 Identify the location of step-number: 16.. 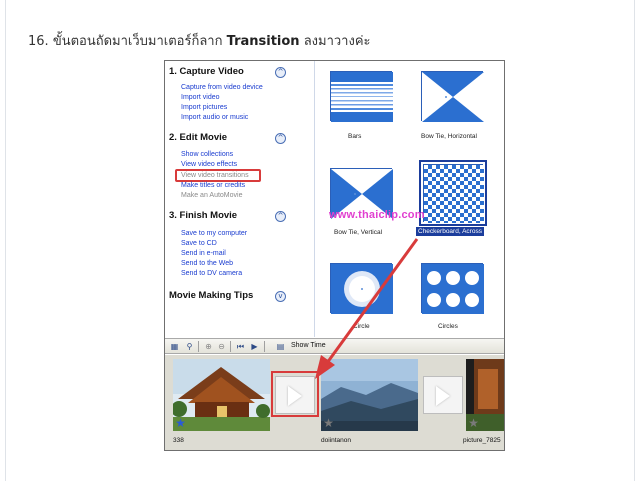
(38, 41).